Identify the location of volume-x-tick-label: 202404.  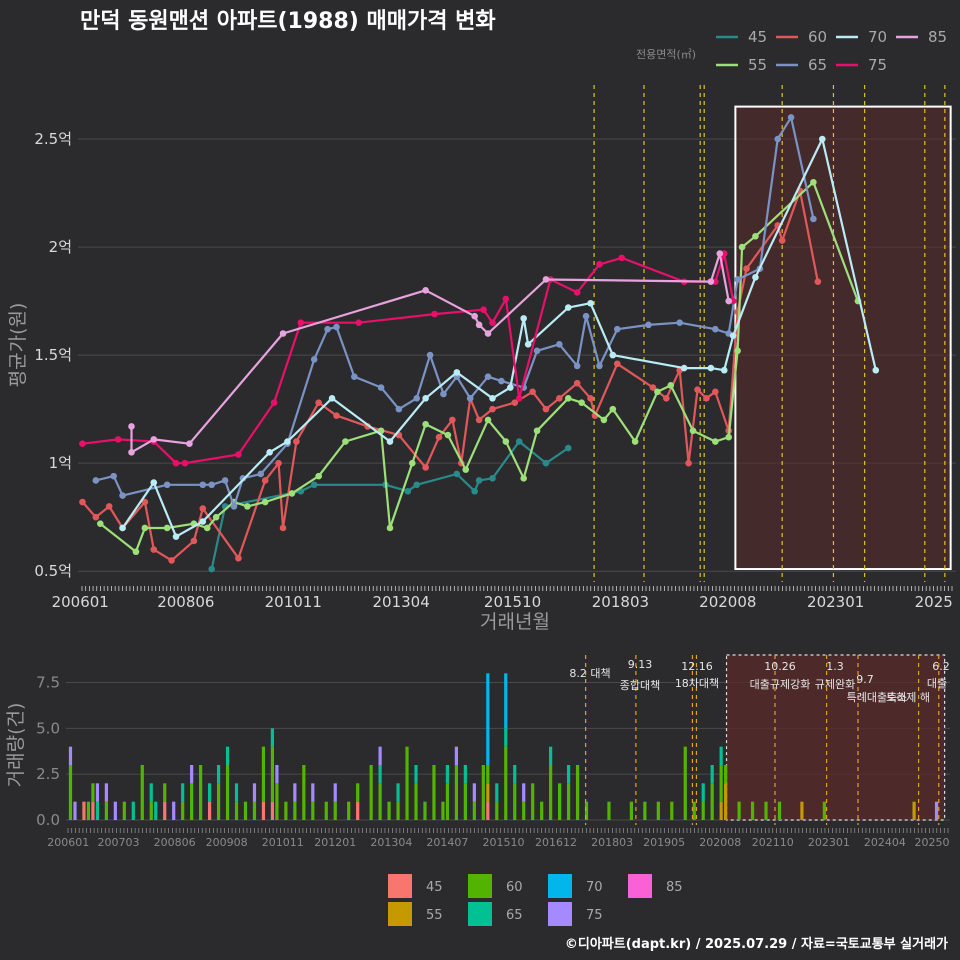
(885, 842).